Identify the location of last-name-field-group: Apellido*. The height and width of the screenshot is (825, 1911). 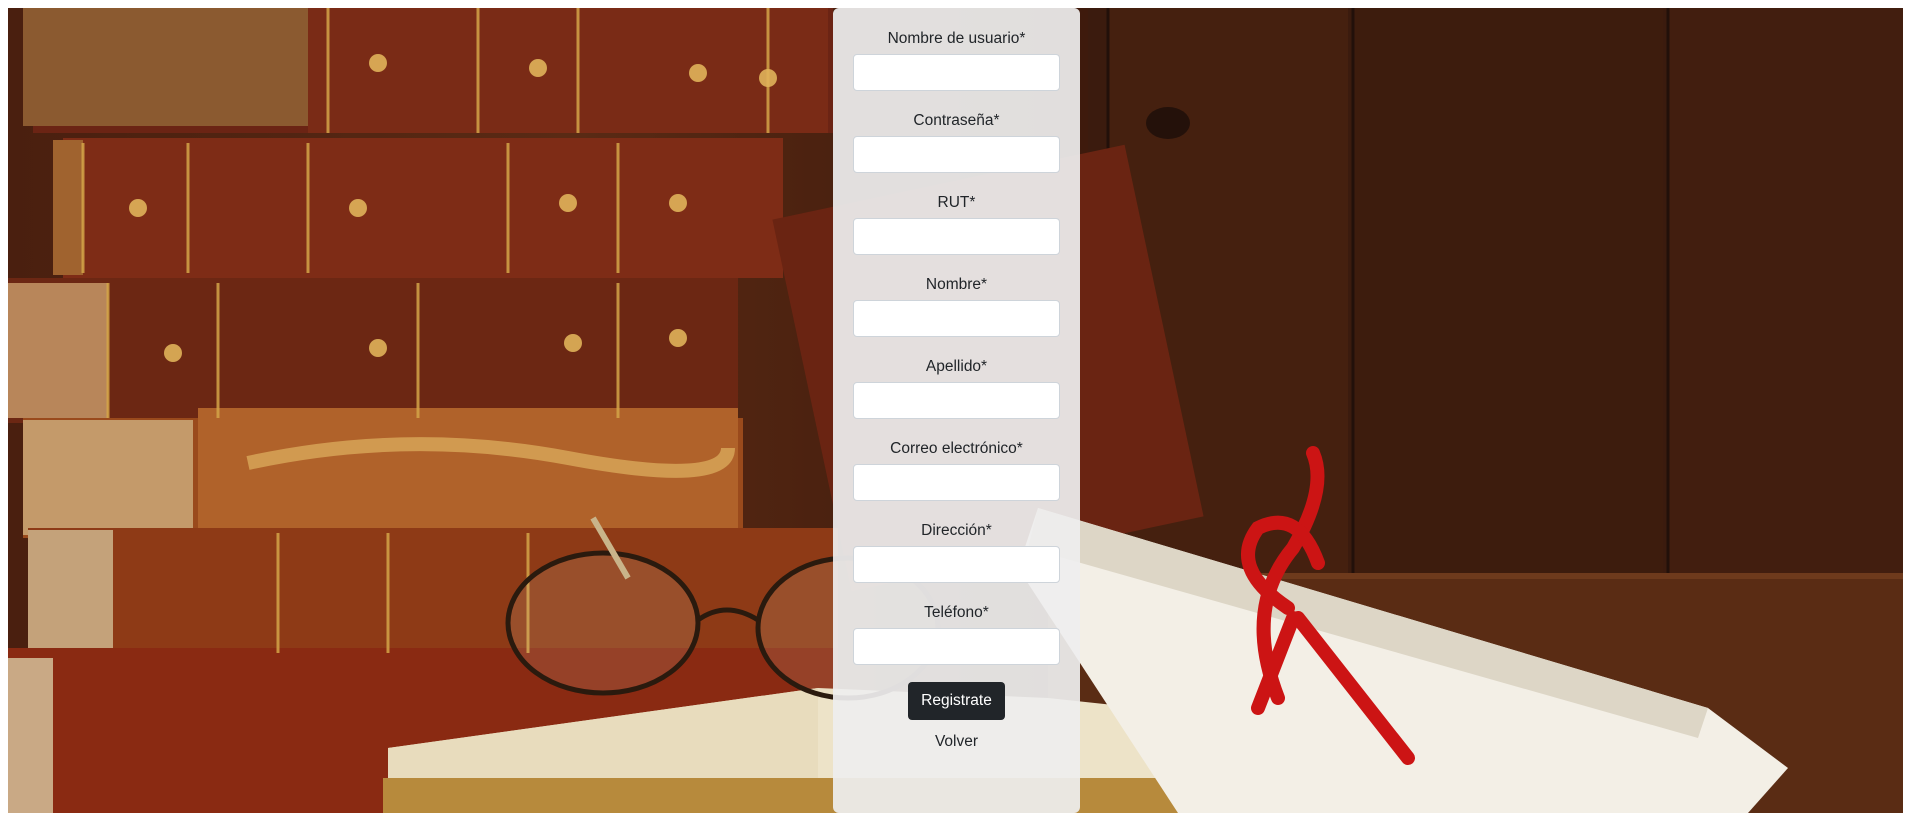
(956, 378).